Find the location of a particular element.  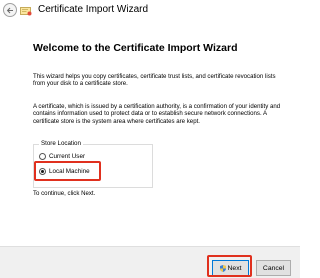

store-location-legend: Store Location is located at coordinates (61, 143).